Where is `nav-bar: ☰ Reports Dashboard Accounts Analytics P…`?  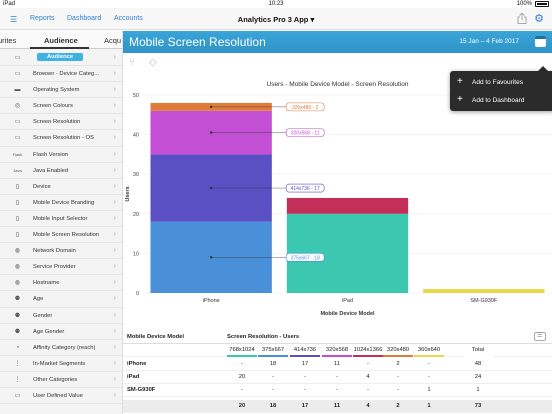
nav-bar: ☰ Reports Dashboard Accounts Analytics P… is located at coordinates (276, 19).